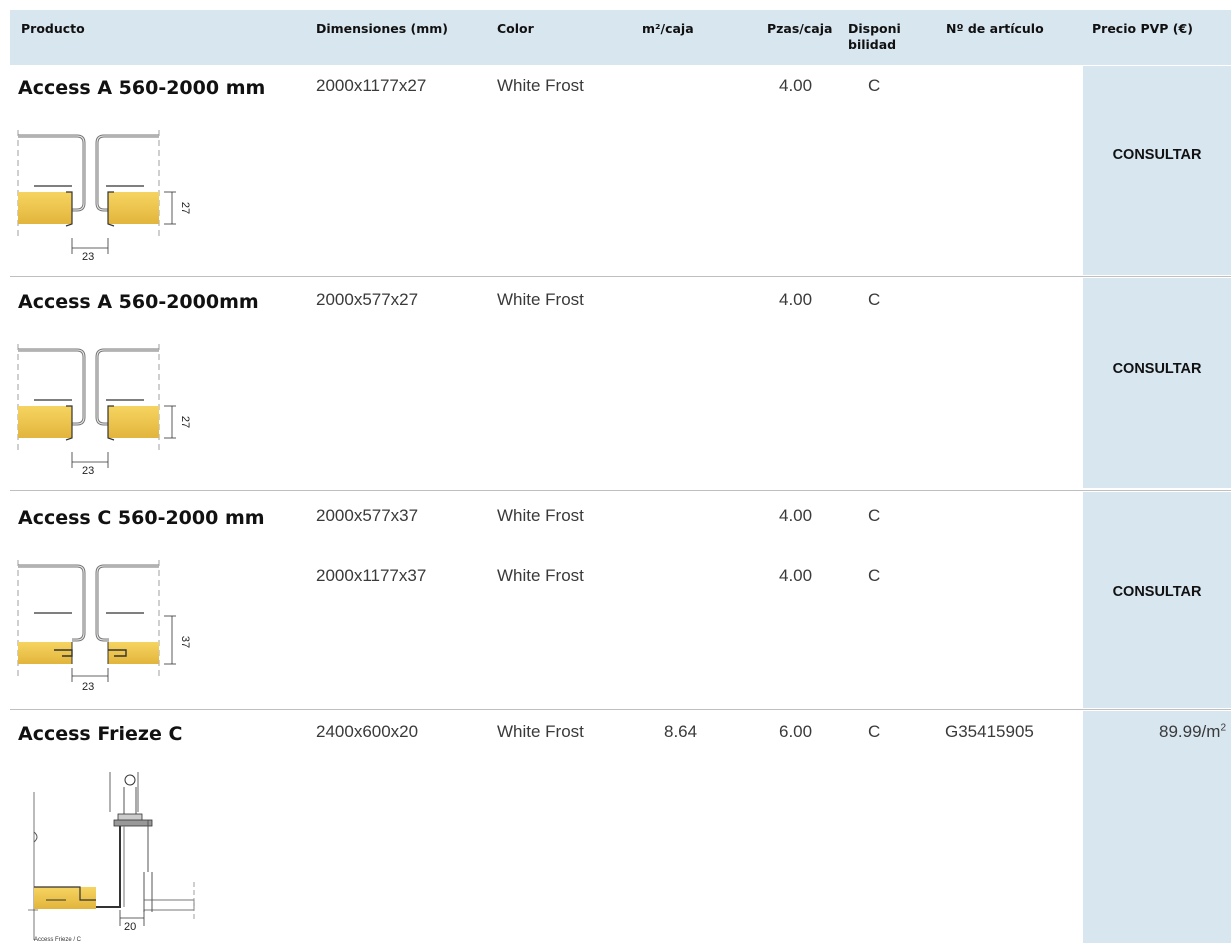 Image resolution: width=1231 pixels, height=943 pixels. What do you see at coordinates (138, 302) in the screenshot?
I see `product-name: Access A 560-2000mm` at bounding box center [138, 302].